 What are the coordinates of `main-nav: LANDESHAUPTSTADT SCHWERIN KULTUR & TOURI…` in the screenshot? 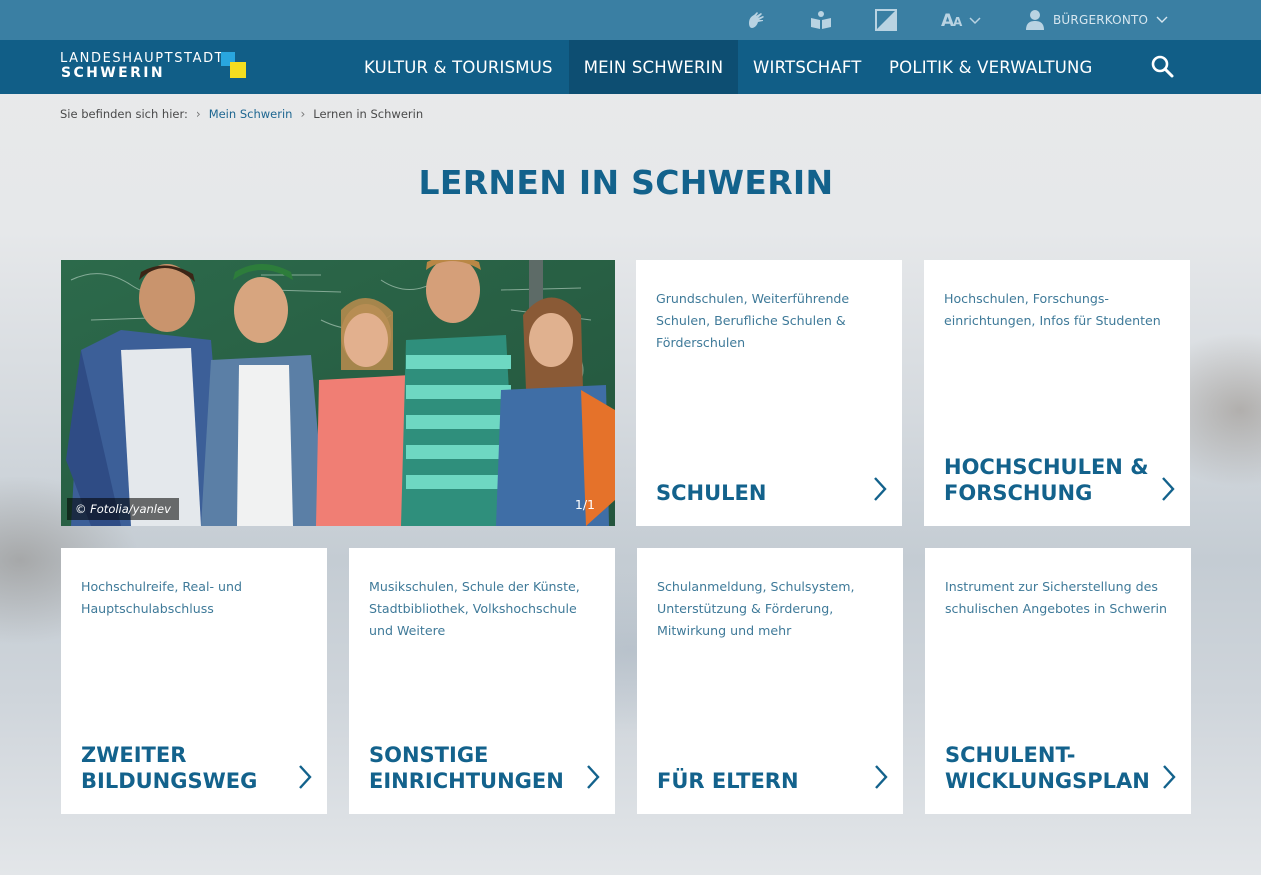 It's located at (630, 67).